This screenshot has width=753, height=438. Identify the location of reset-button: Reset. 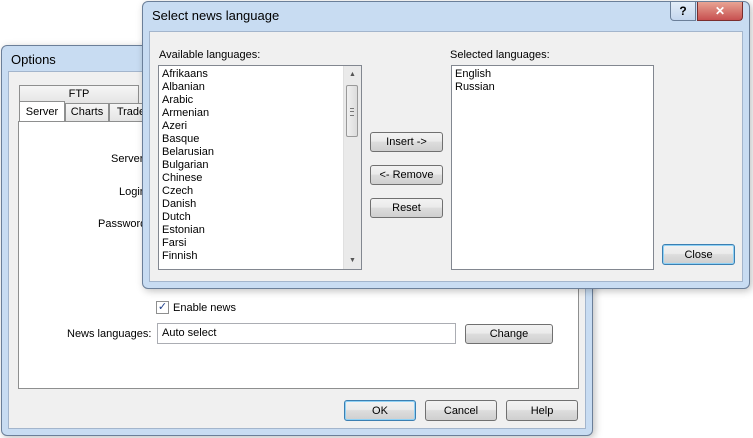
(406, 208).